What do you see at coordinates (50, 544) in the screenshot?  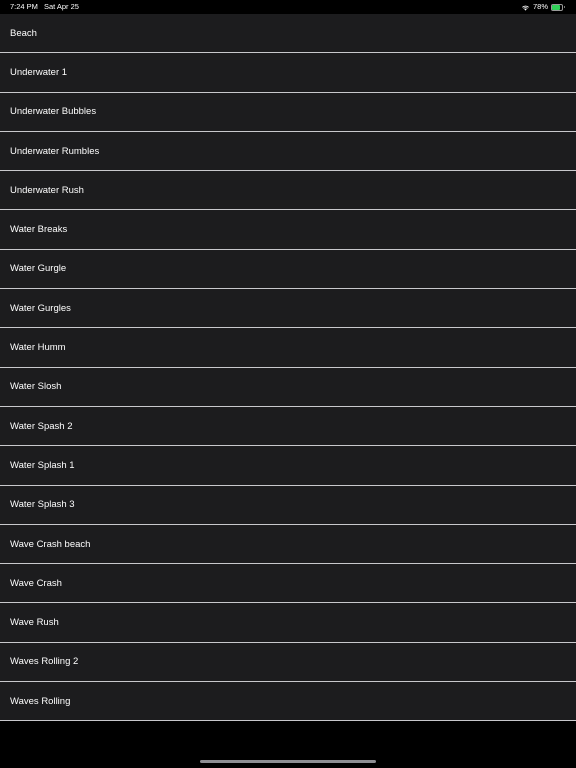 I see `list-item-label: Wave Crash beach` at bounding box center [50, 544].